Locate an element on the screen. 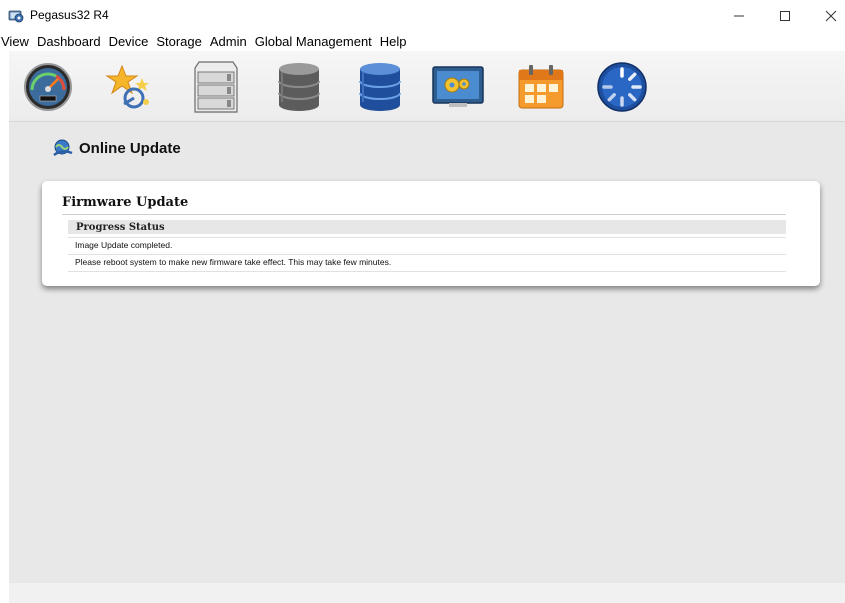  minimize-icon is located at coordinates (739, 16).